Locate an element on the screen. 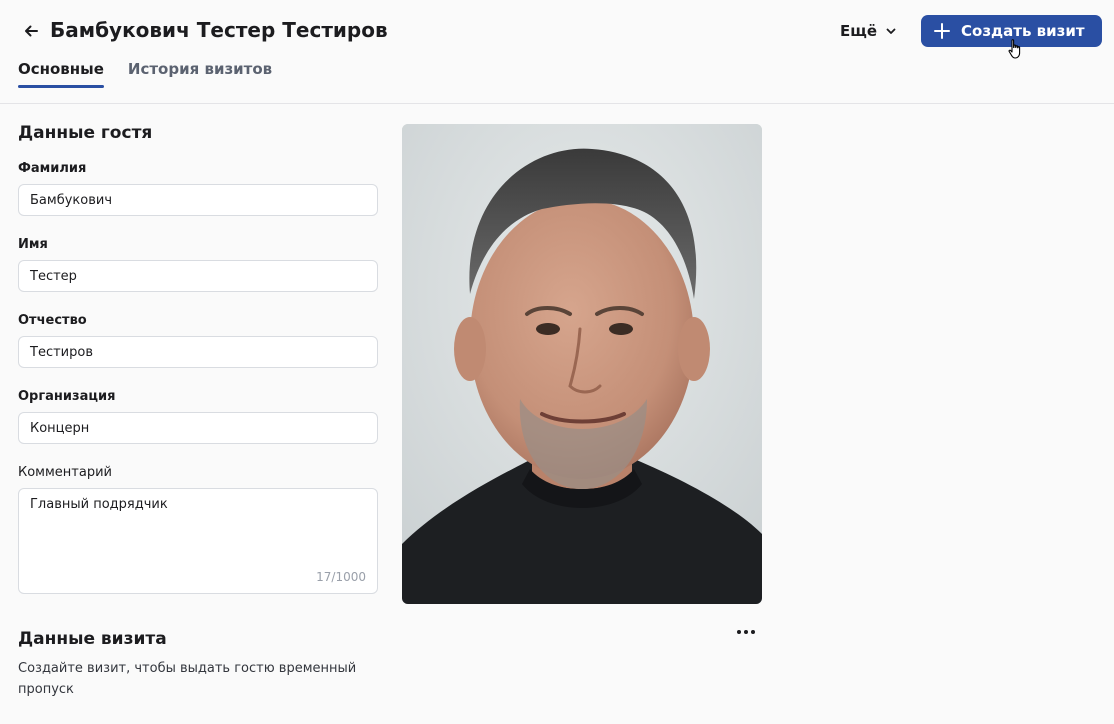 The image size is (1114, 724). more-horizontal-icon is located at coordinates (746, 632).